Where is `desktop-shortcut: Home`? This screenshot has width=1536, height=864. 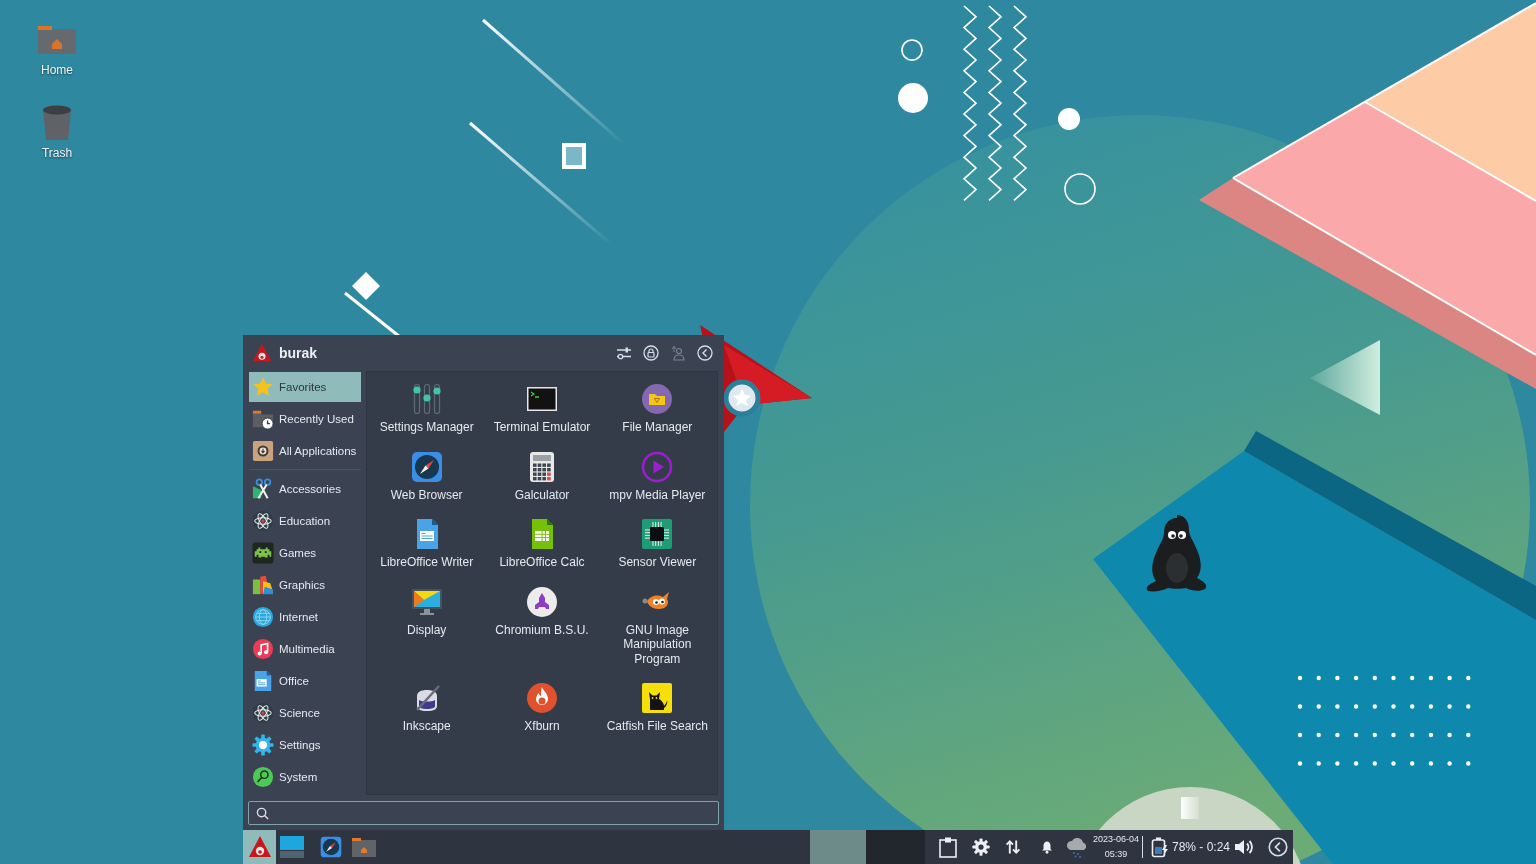
desktop-shortcut: Home is located at coordinates (57, 51).